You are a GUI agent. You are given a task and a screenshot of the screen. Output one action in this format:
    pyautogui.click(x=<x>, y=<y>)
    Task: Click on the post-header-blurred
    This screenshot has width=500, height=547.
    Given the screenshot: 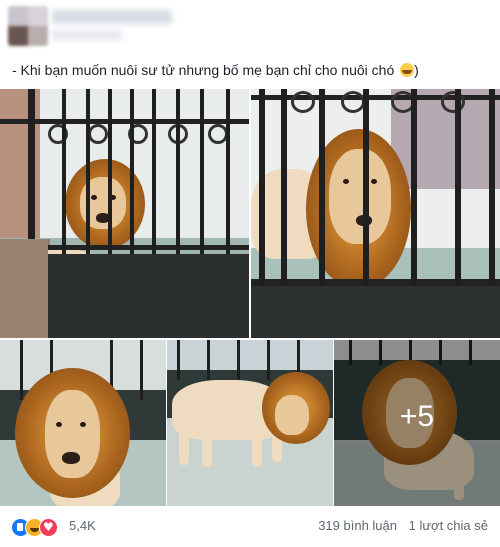 What is the action you would take?
    pyautogui.click(x=173, y=27)
    